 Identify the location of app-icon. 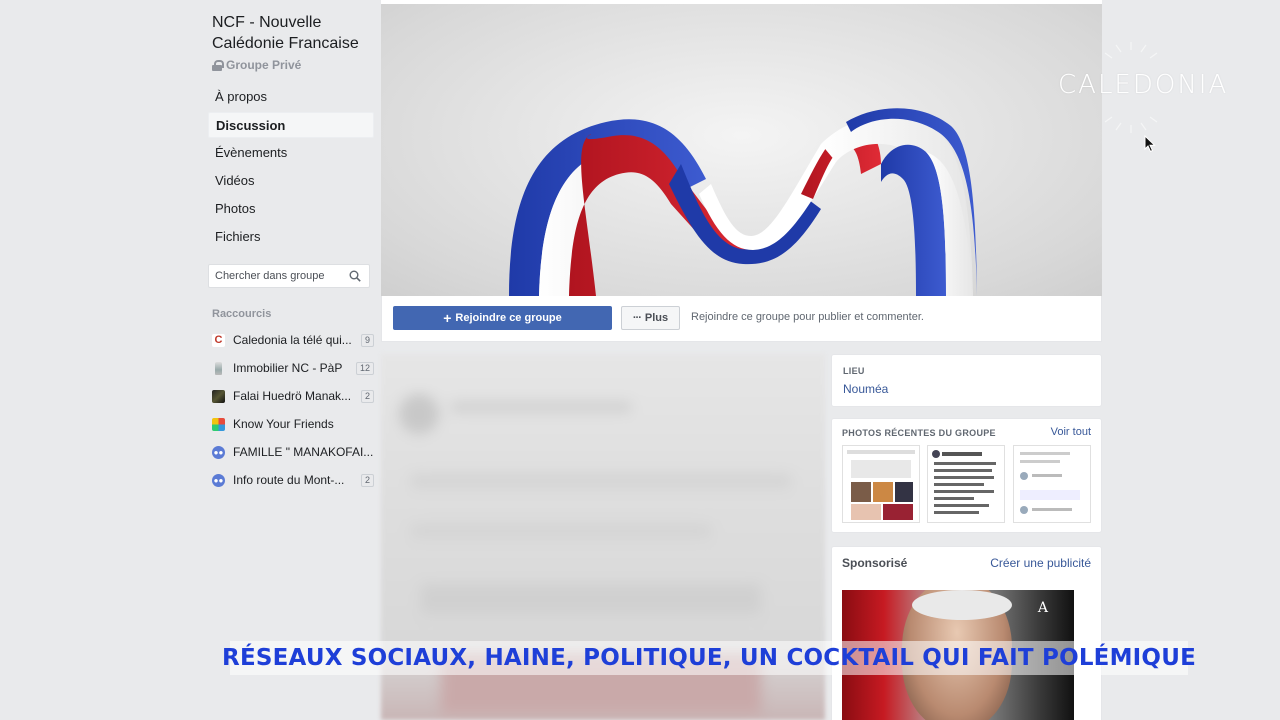
(218, 424).